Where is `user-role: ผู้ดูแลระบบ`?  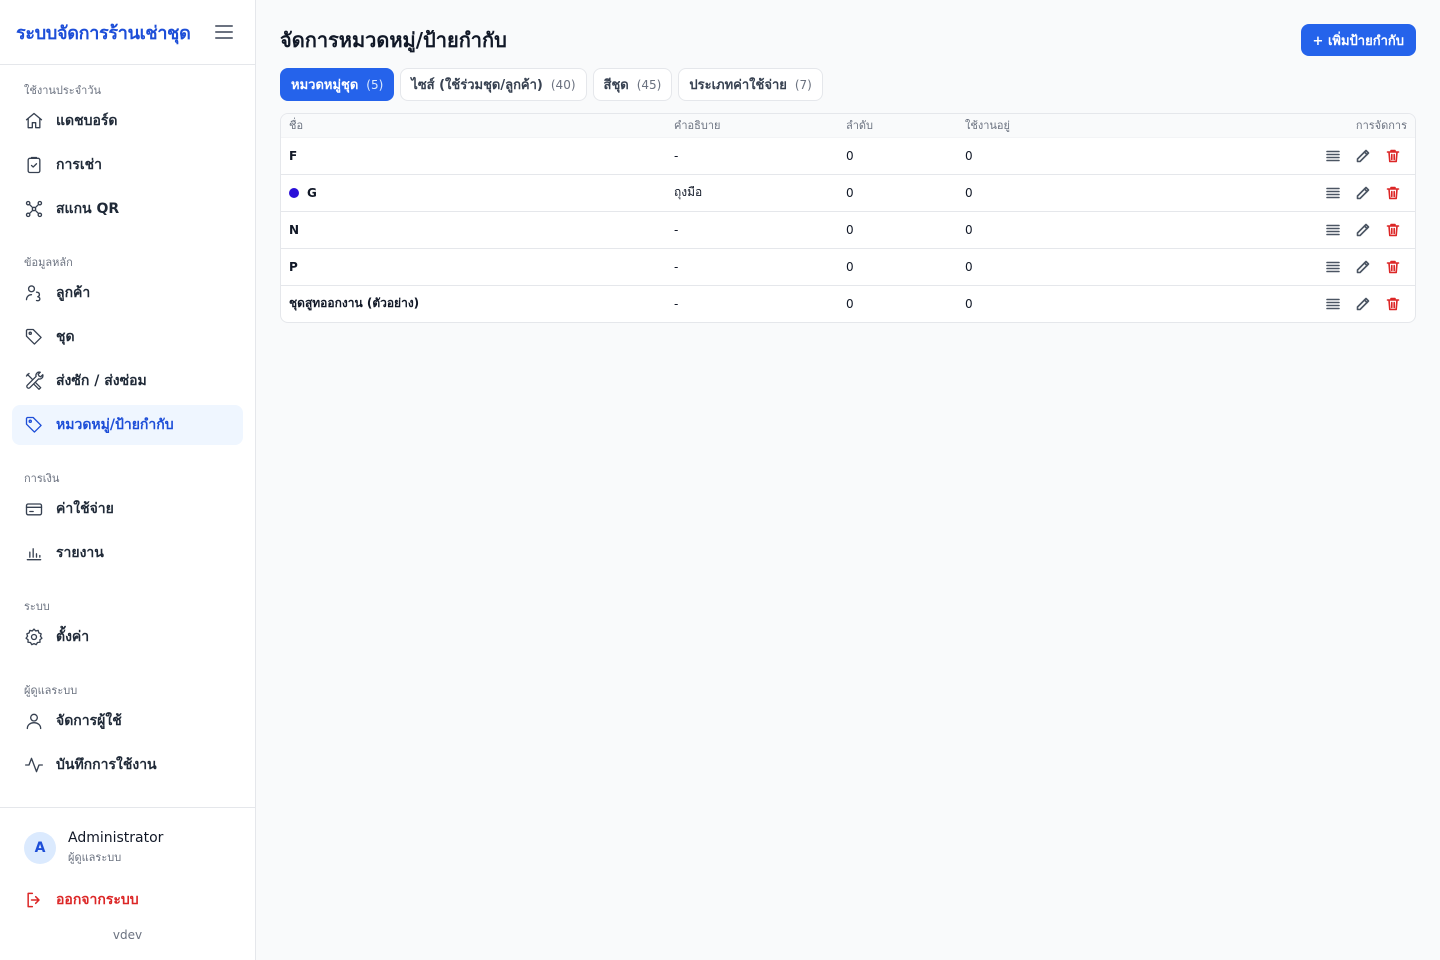 user-role: ผู้ดูแลระบบ is located at coordinates (95, 857).